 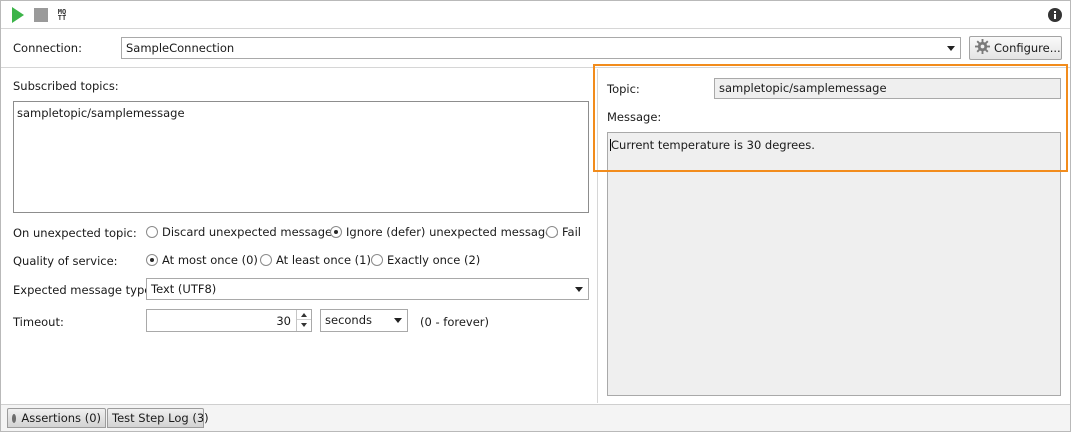 I want to click on tab-assertions: Assertions (0), so click(x=56, y=418).